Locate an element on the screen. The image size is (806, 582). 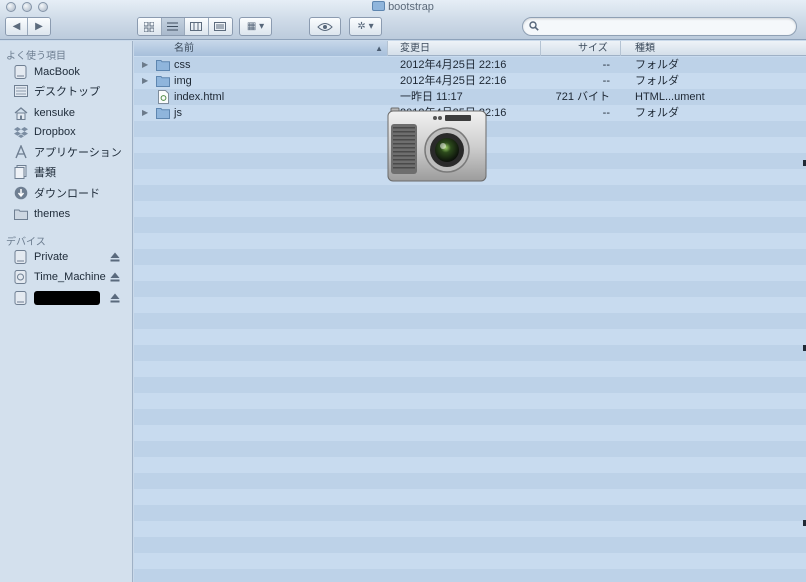
sidebar-favorites-header: よく使う項目 is located at coordinates (36, 56).